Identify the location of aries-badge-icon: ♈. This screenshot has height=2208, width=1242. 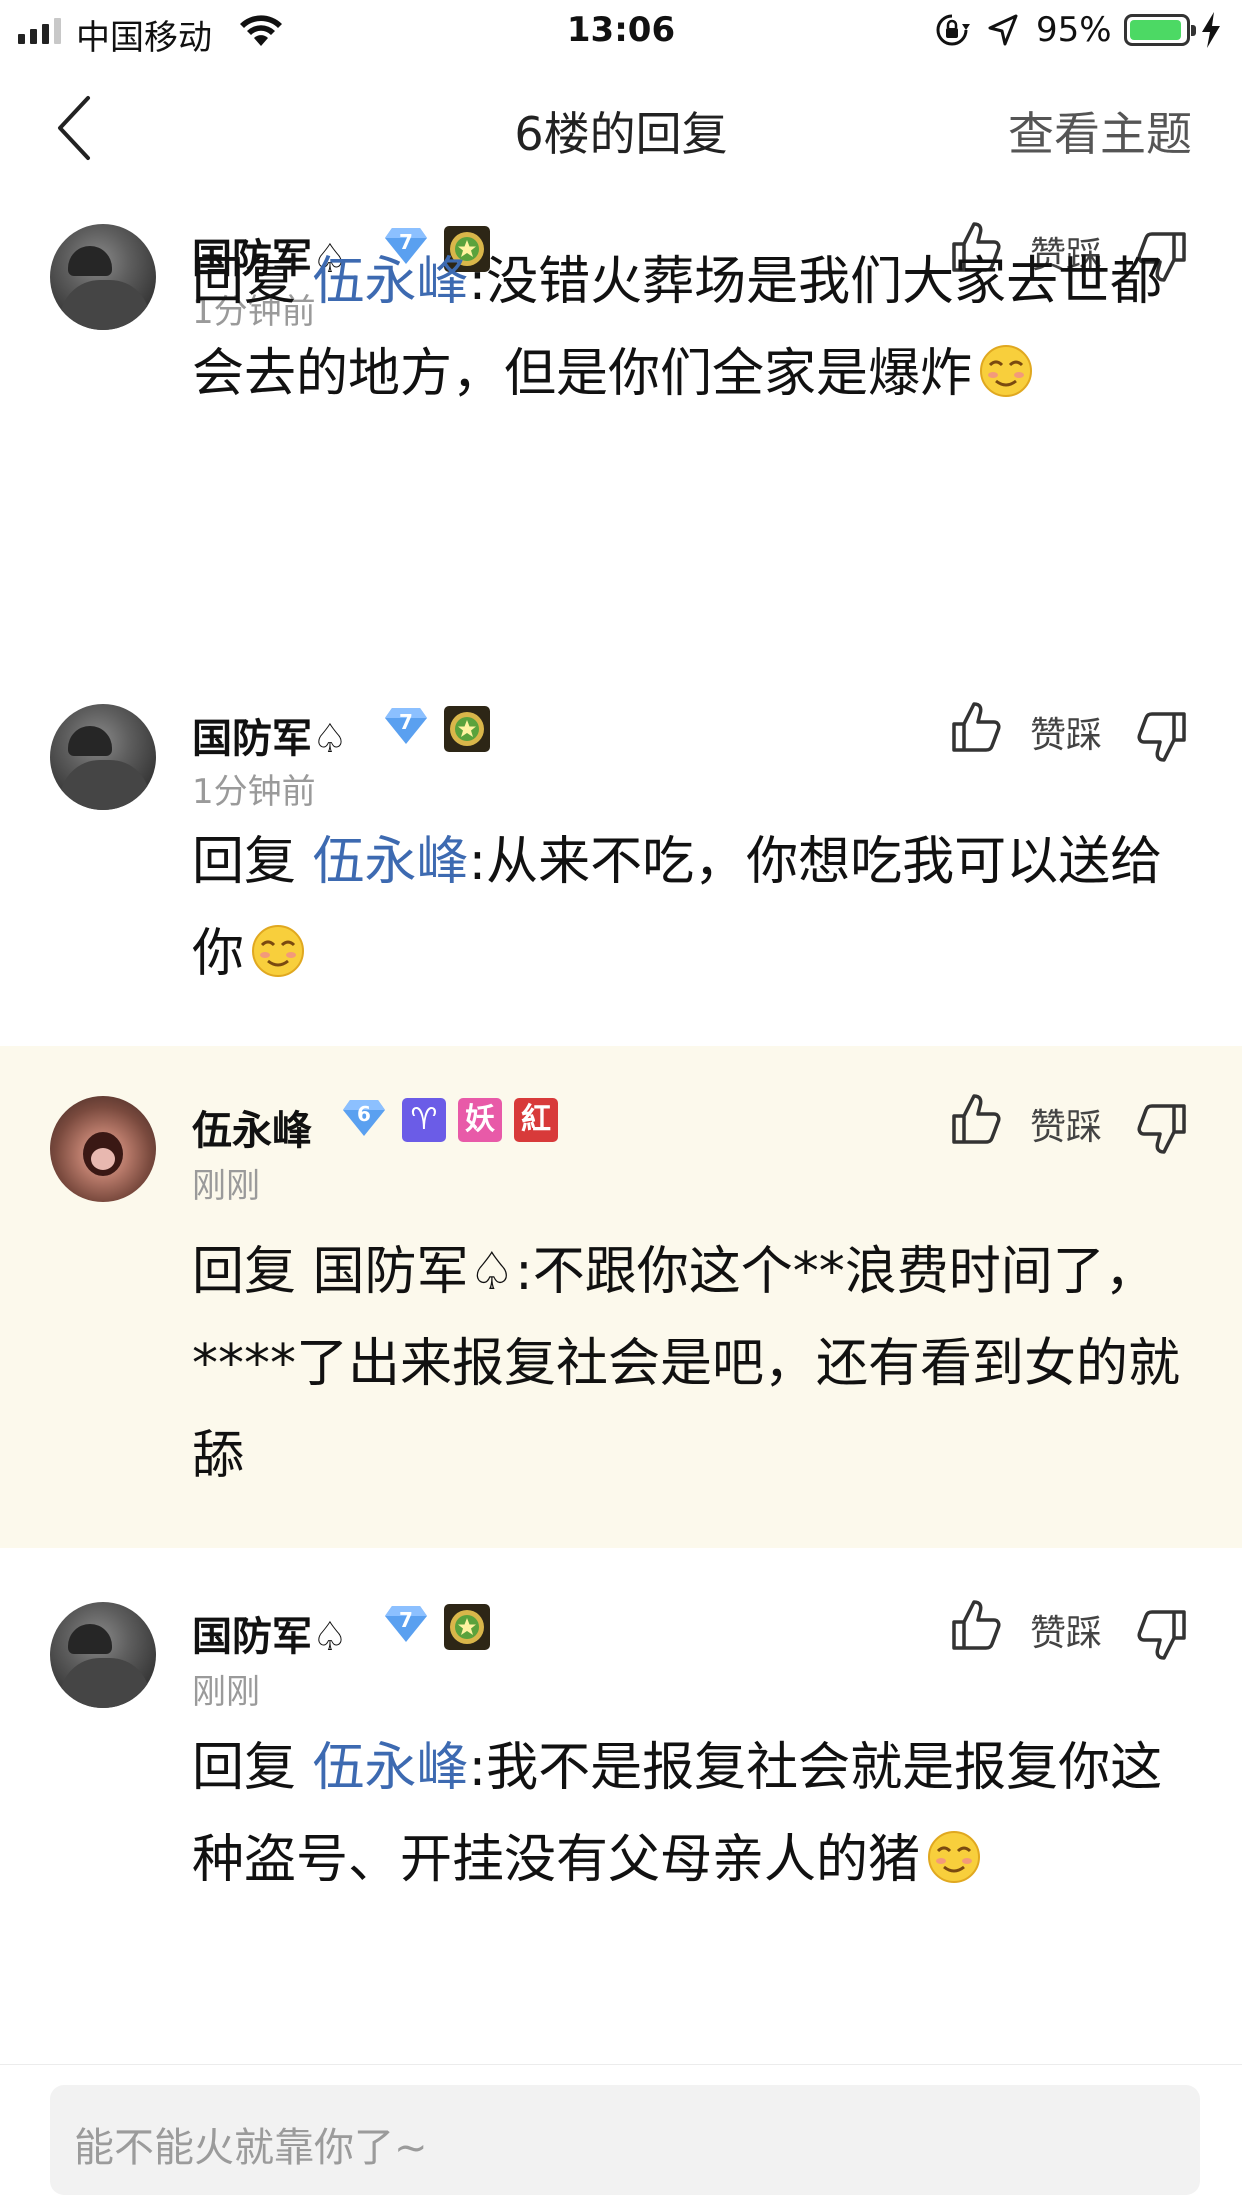
(424, 1120).